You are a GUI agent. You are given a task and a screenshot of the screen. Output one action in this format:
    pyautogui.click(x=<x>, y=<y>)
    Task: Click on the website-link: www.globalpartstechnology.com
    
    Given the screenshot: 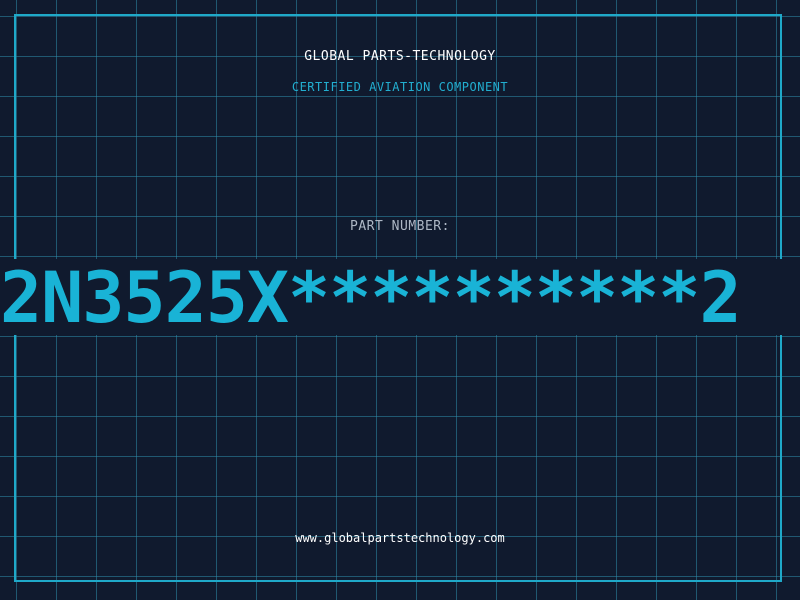 What is the action you would take?
    pyautogui.click(x=400, y=538)
    